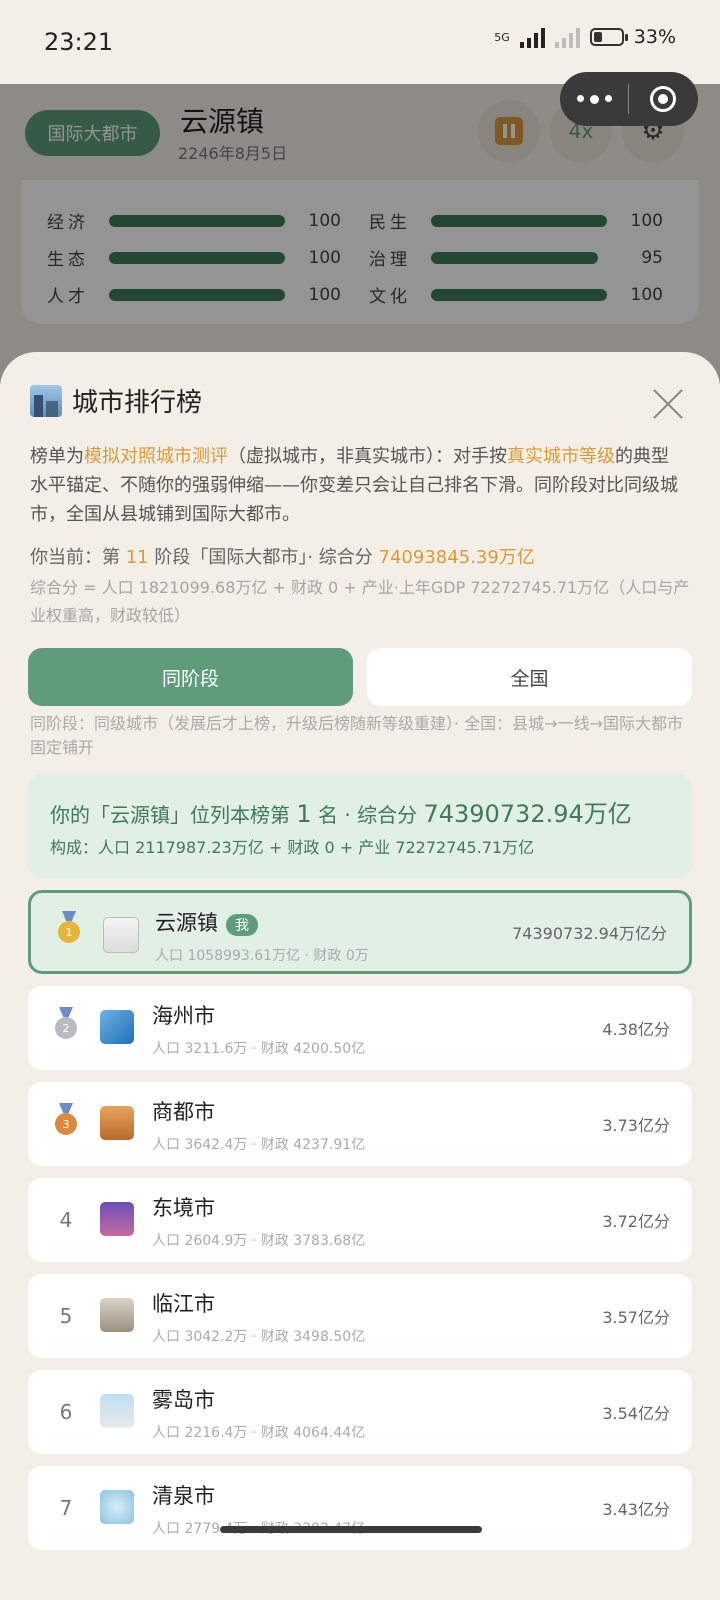  I want to click on city-score: 4.38亿分, so click(636, 1029).